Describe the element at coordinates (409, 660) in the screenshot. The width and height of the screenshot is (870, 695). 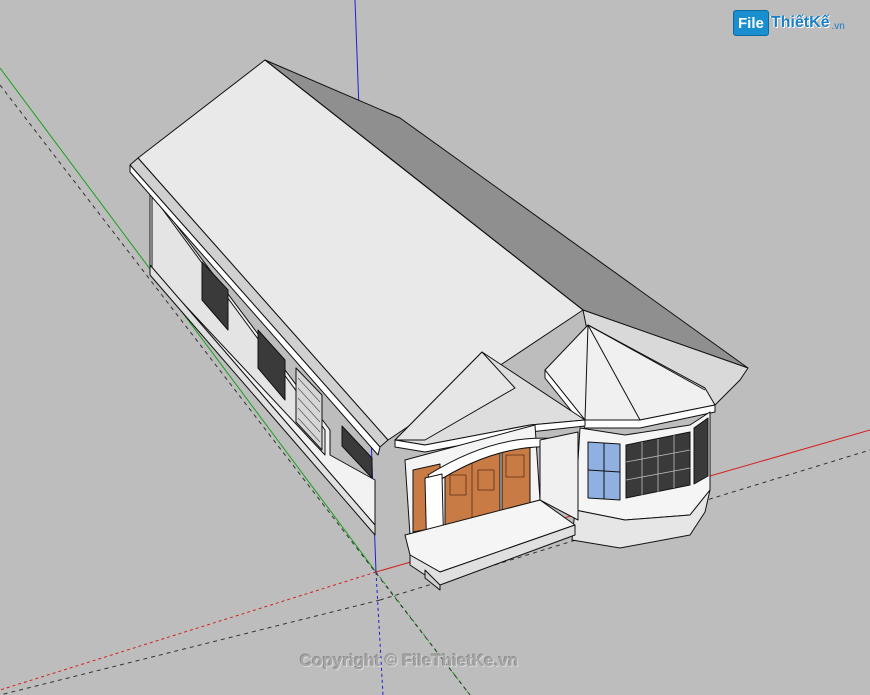
I see `copyright-watermark: Copyright © FileThietKe.vn` at that location.